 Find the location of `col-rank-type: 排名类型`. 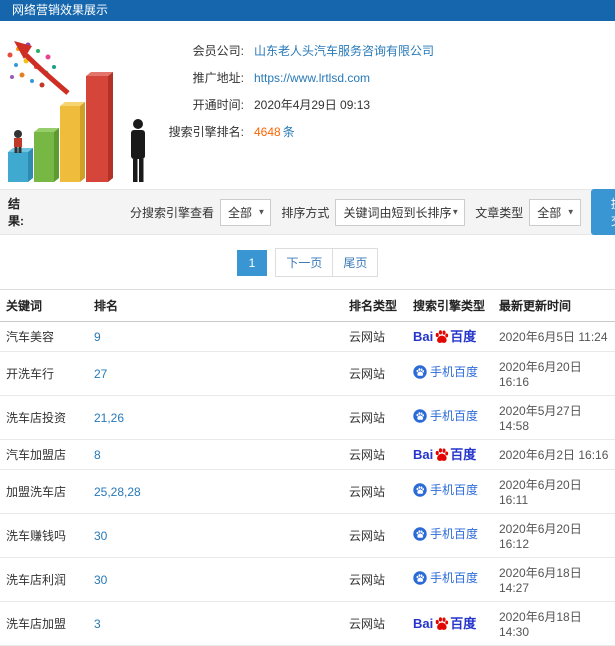

col-rank-type: 排名类型 is located at coordinates (375, 305).